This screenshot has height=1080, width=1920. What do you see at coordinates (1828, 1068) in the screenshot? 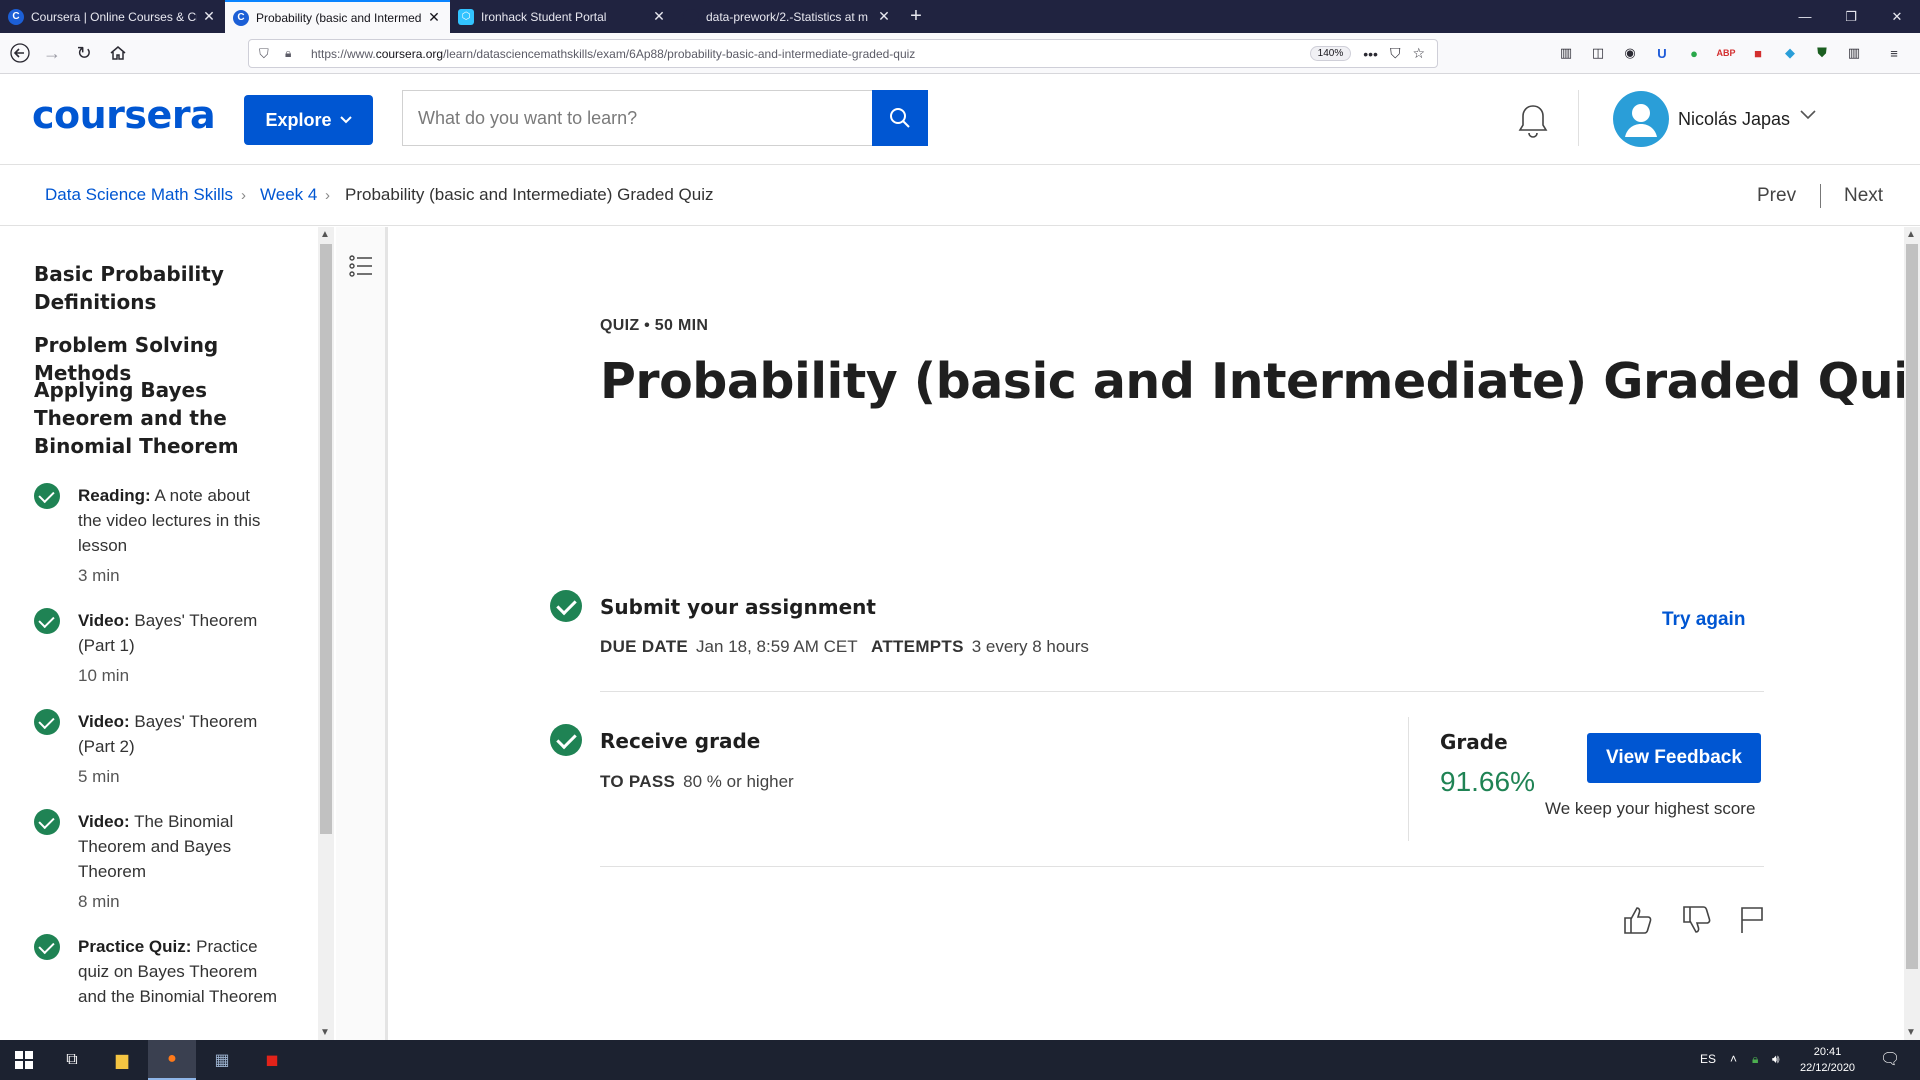
I see `clock-date: 22/12/2020` at bounding box center [1828, 1068].